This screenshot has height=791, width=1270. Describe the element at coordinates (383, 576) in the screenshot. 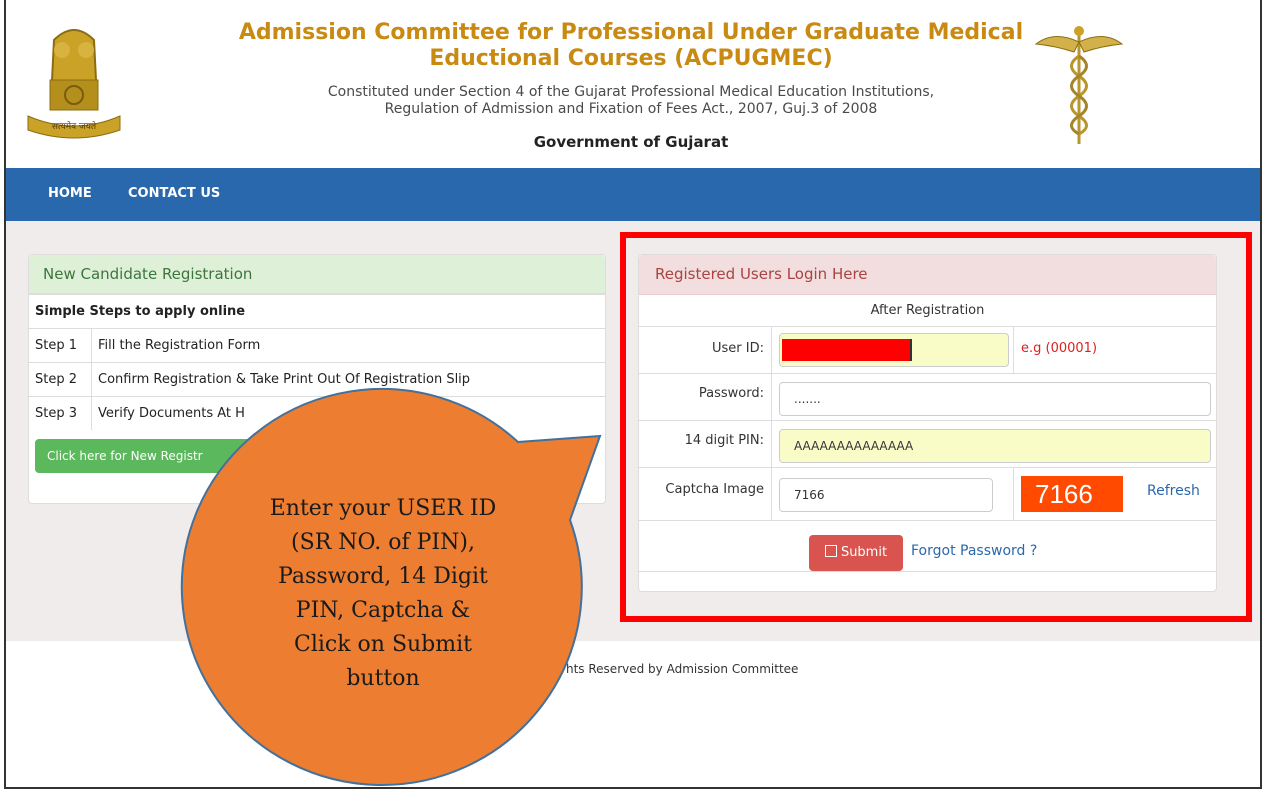

I see `callout-line: Password, 14 Digit` at that location.